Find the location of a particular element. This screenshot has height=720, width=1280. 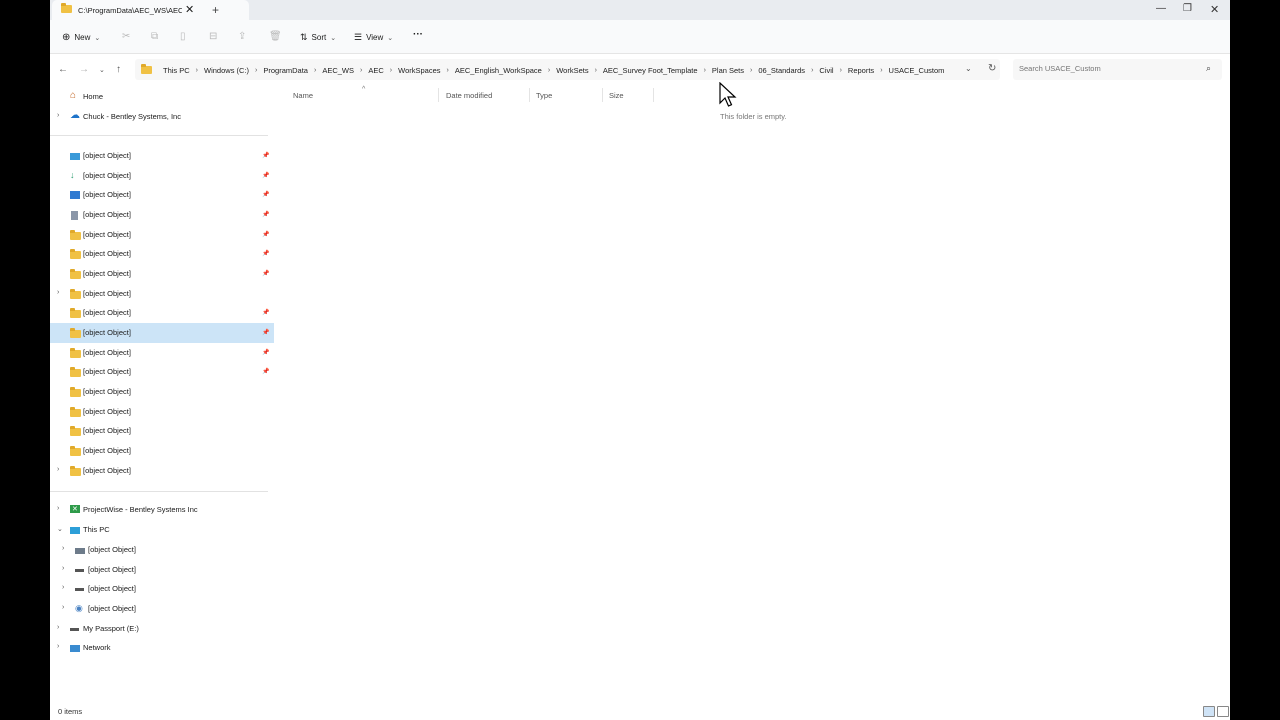

breadcrumb-item: Windows (C:) is located at coordinates (226, 70).